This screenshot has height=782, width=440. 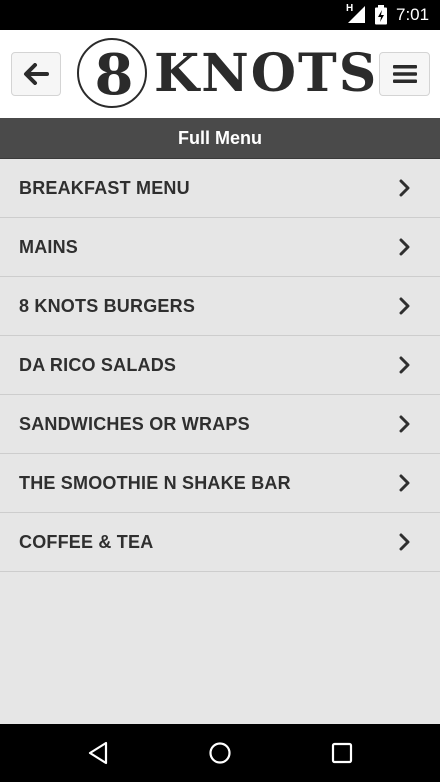 What do you see at coordinates (107, 306) in the screenshot?
I see `menu-item-label: 8 KNOTS BURGERS` at bounding box center [107, 306].